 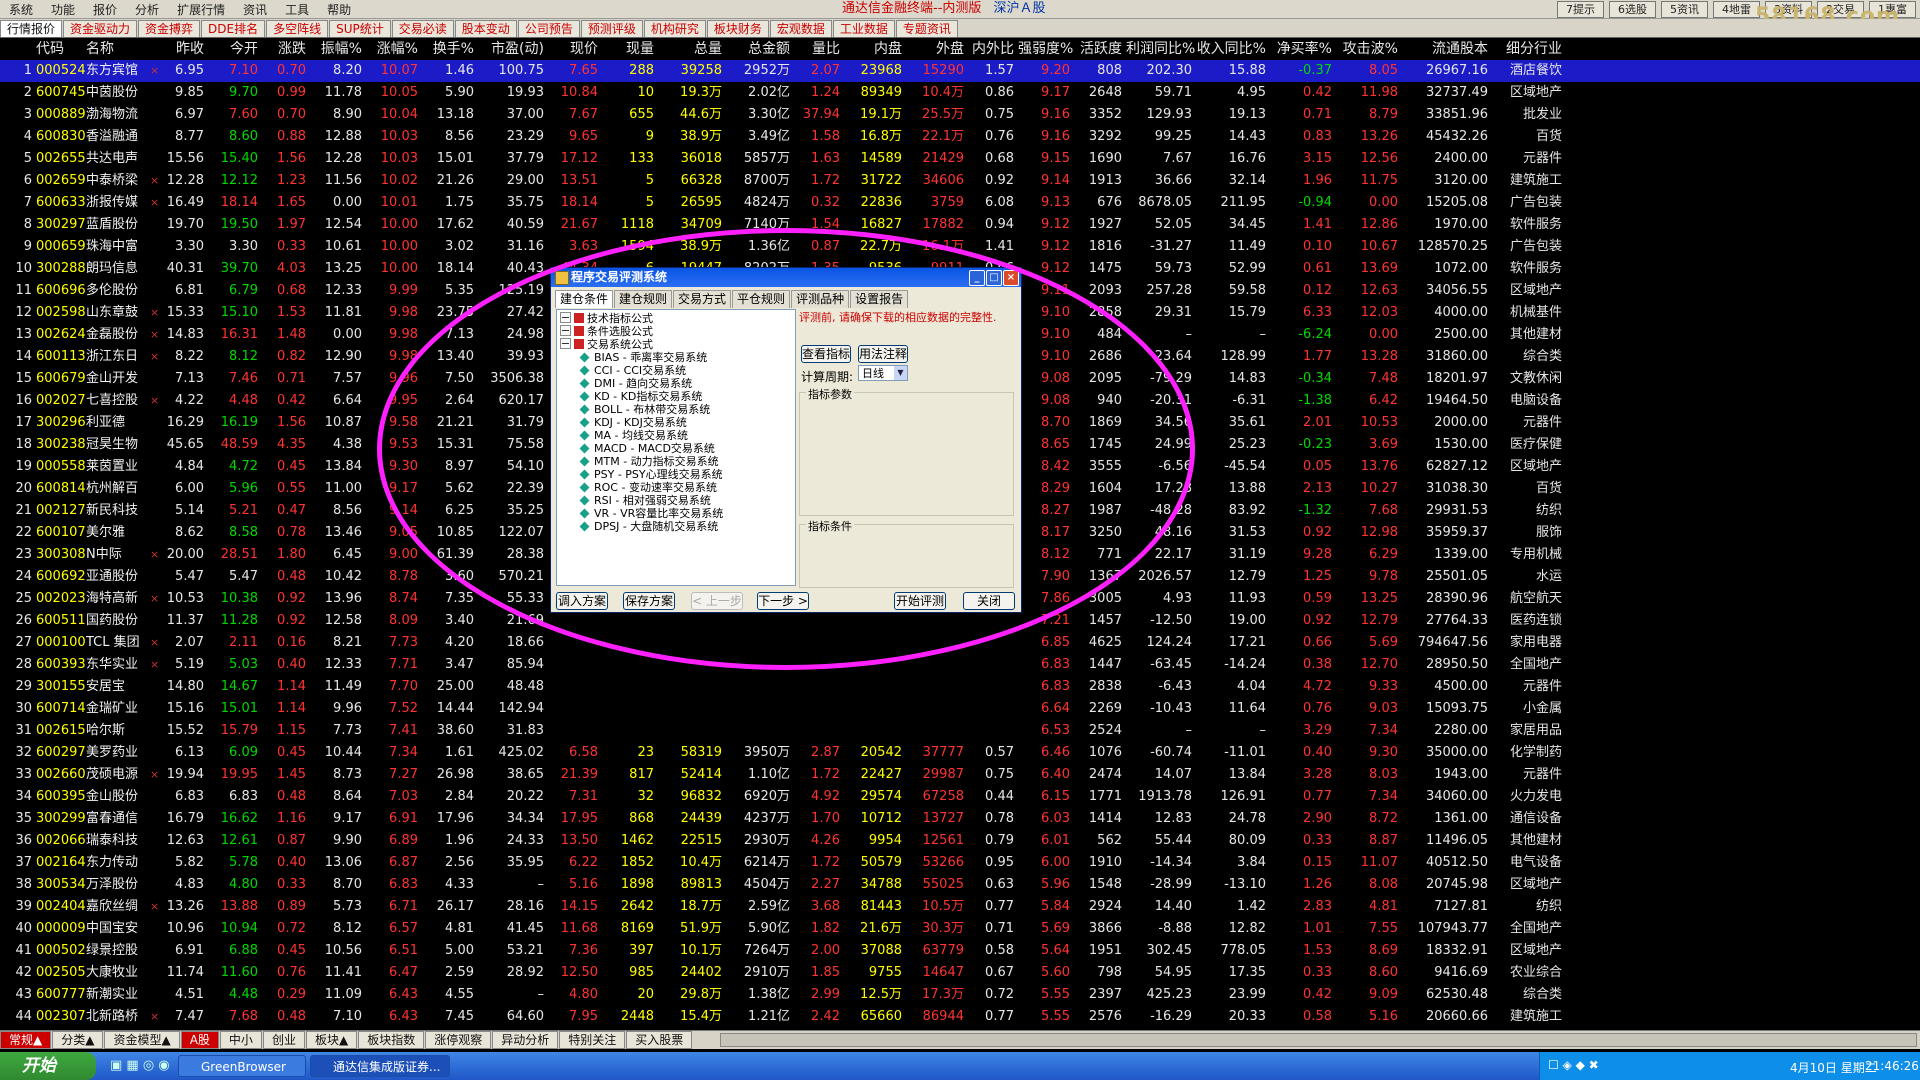 I want to click on tab-12: 宏观数据, so click(x=800, y=28).